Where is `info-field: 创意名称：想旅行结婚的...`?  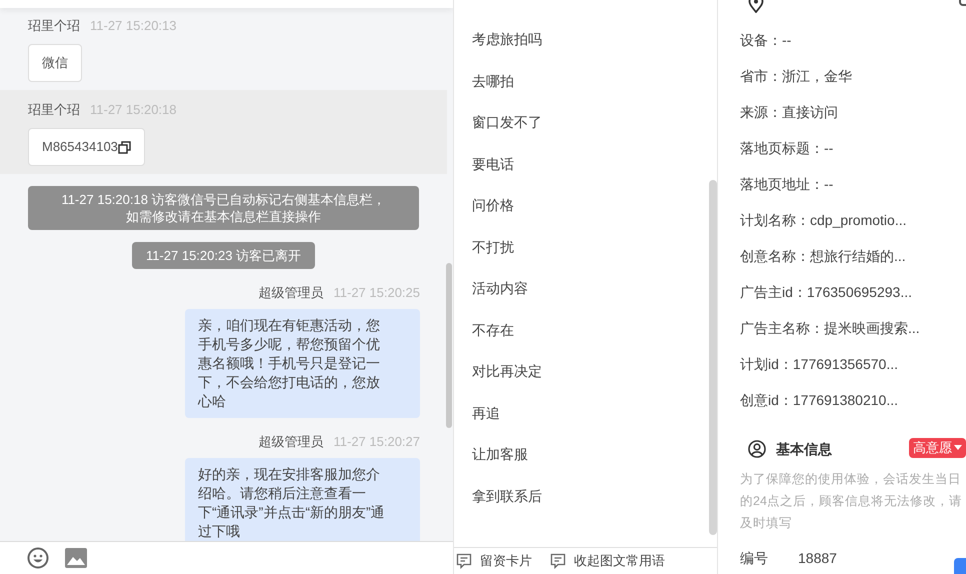 info-field: 创意名称：想旅行结婚的... is located at coordinates (823, 256).